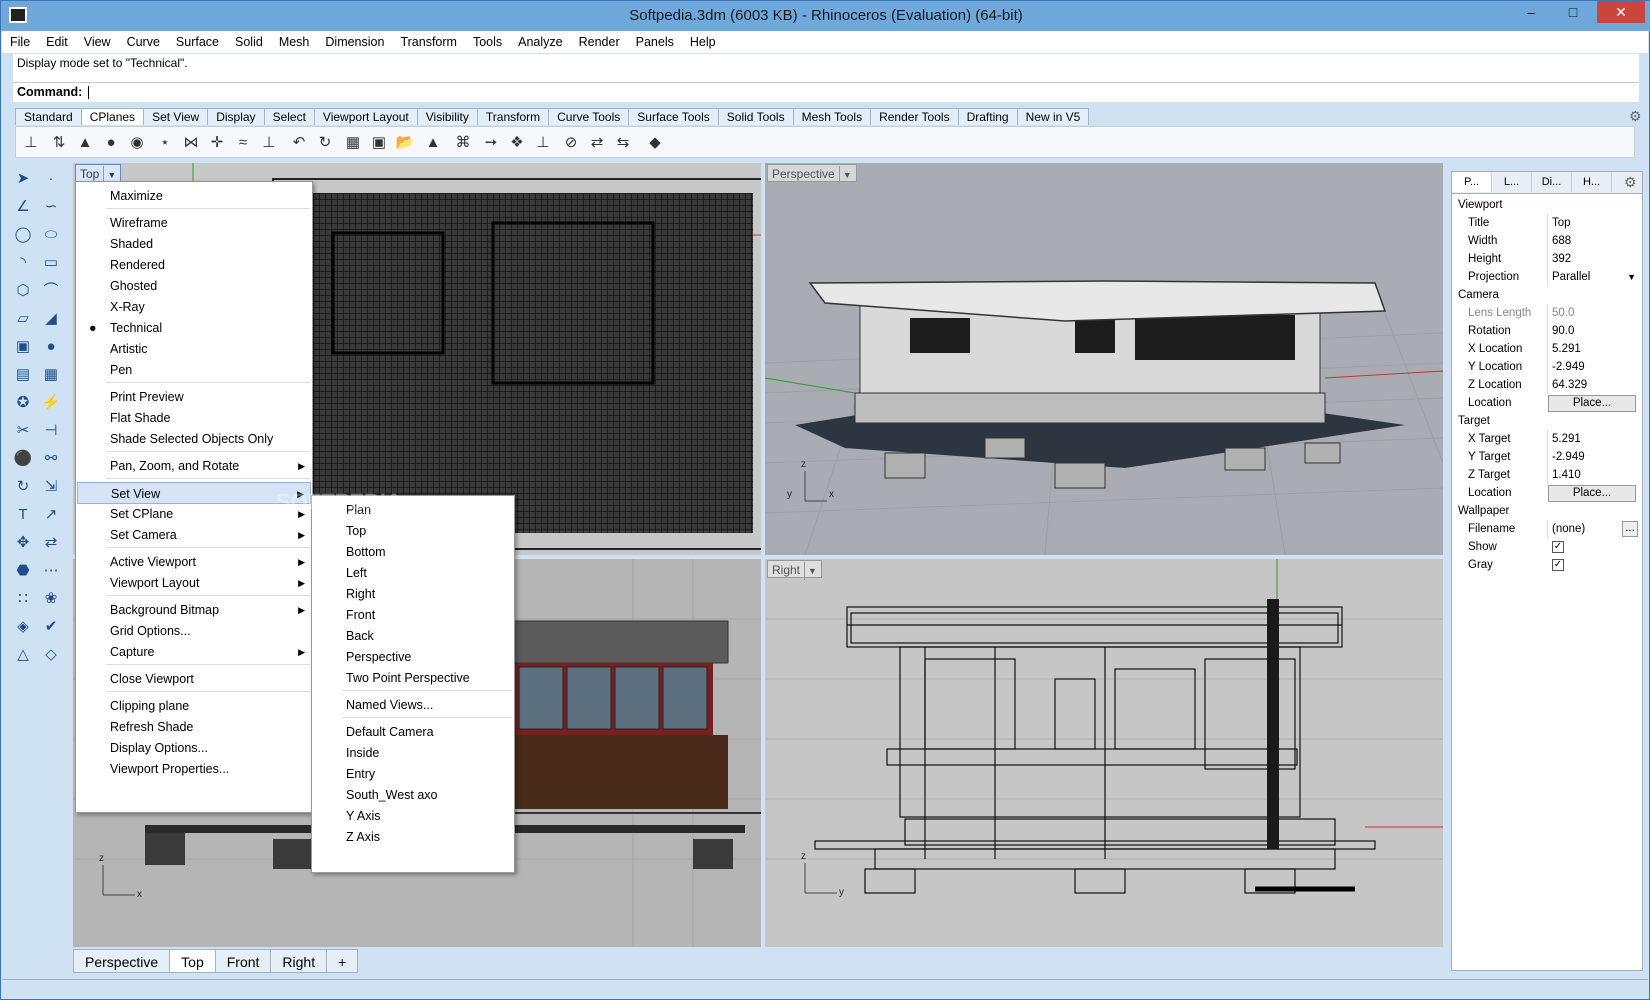 This screenshot has width=1650, height=1000. Describe the element at coordinates (197, 42) in the screenshot. I see `menu-surface: Surface` at that location.